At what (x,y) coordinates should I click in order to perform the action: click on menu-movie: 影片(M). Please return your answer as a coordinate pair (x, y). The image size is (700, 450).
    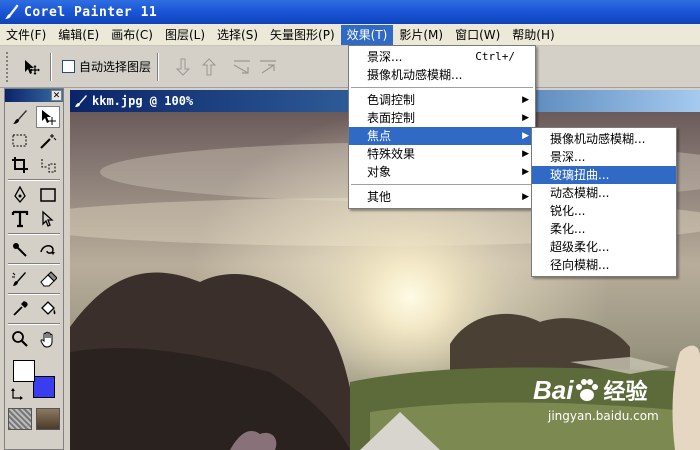
    Looking at the image, I should click on (421, 35).